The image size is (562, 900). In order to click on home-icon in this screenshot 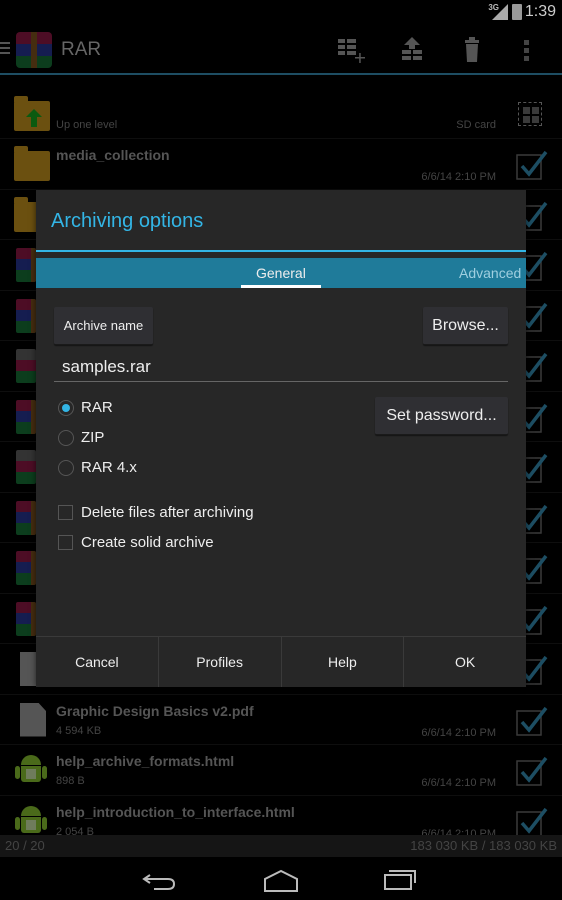, I will do `click(281, 879)`.